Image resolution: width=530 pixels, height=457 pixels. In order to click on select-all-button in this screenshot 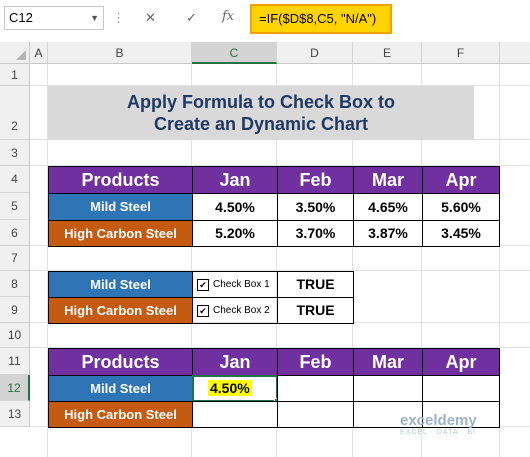, I will do `click(15, 53)`.